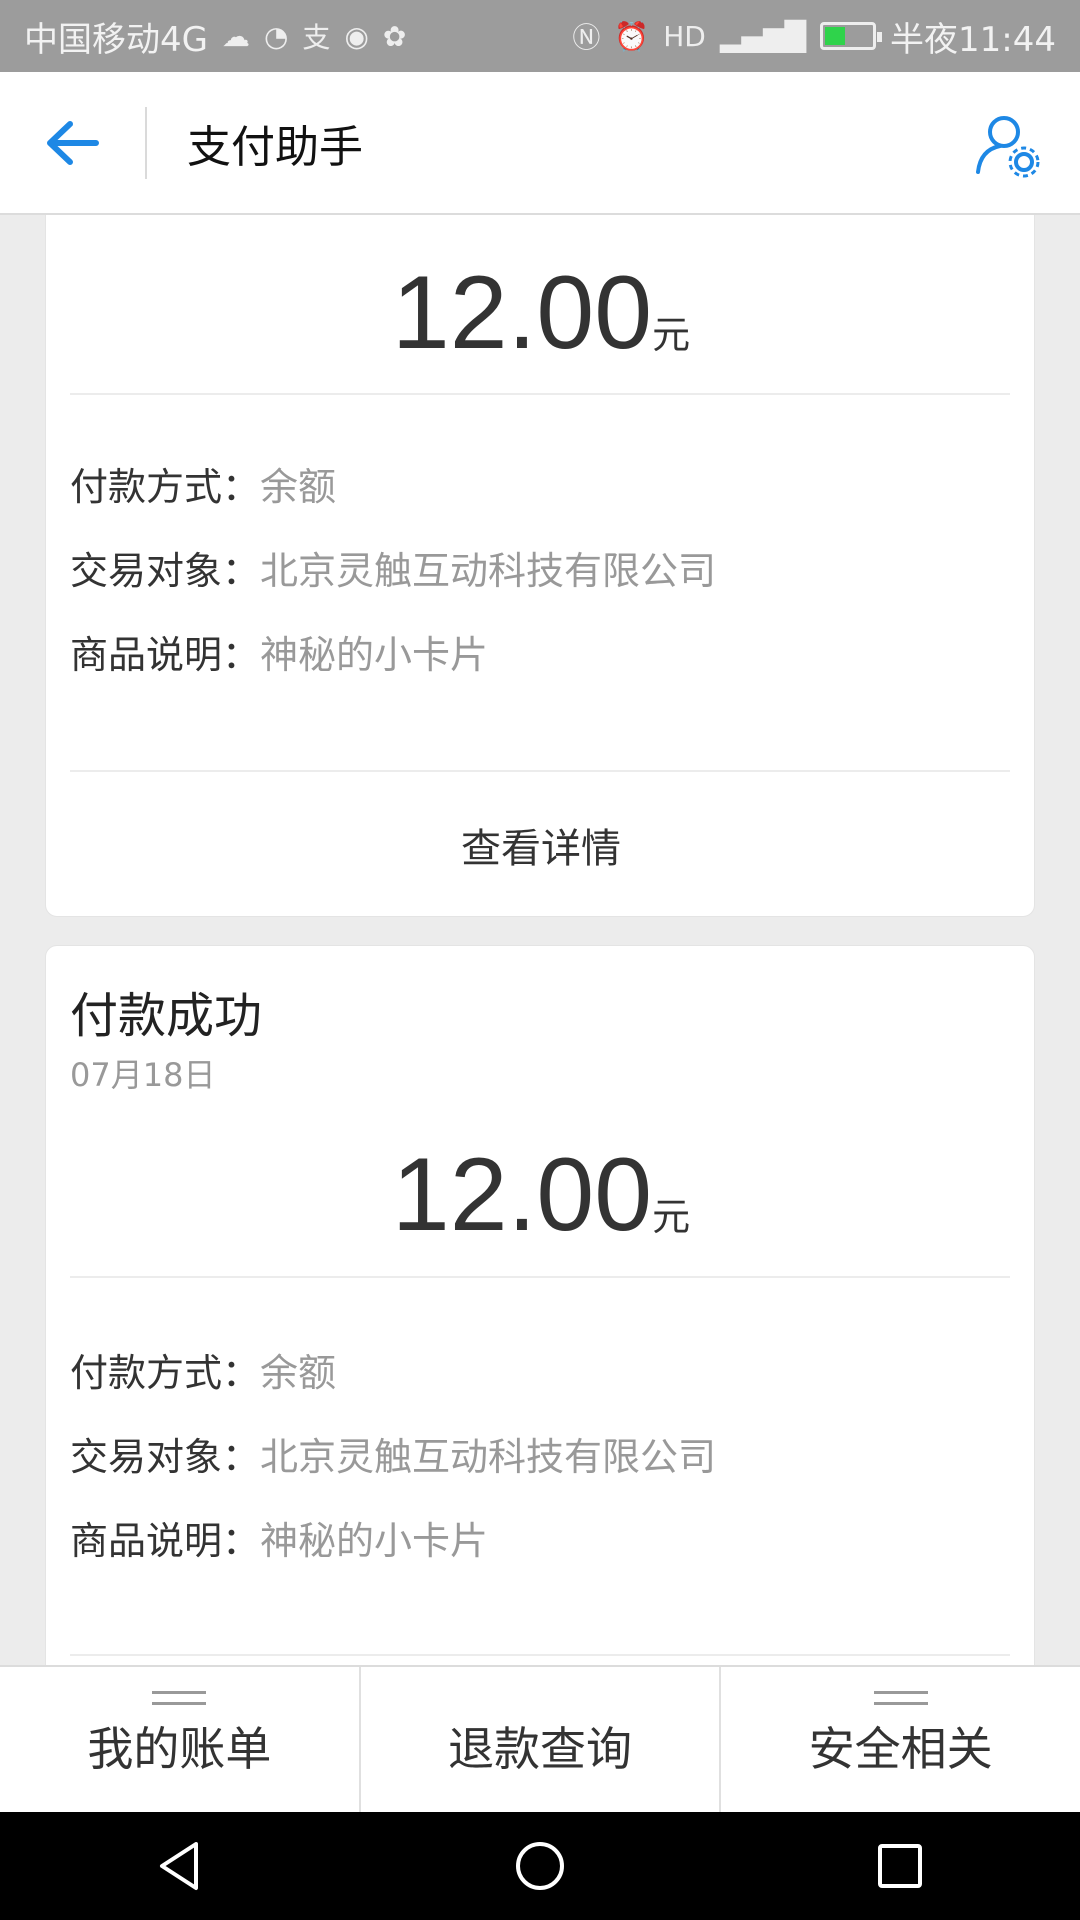 The width and height of the screenshot is (1080, 1920). I want to click on uc-browser-icon: ✿, so click(394, 36).